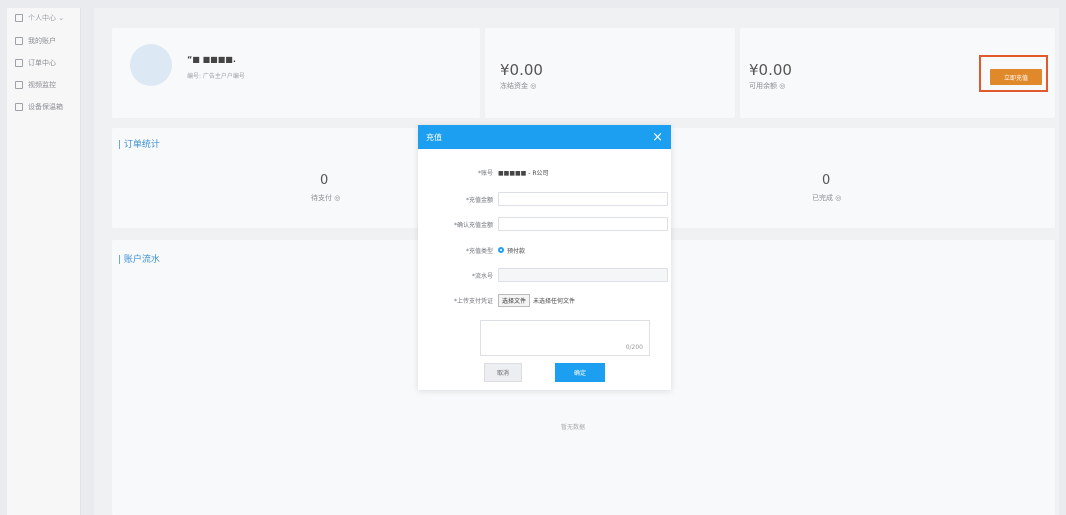 This screenshot has width=1066, height=515. What do you see at coordinates (516, 251) in the screenshot?
I see `type-value: 预付款` at bounding box center [516, 251].